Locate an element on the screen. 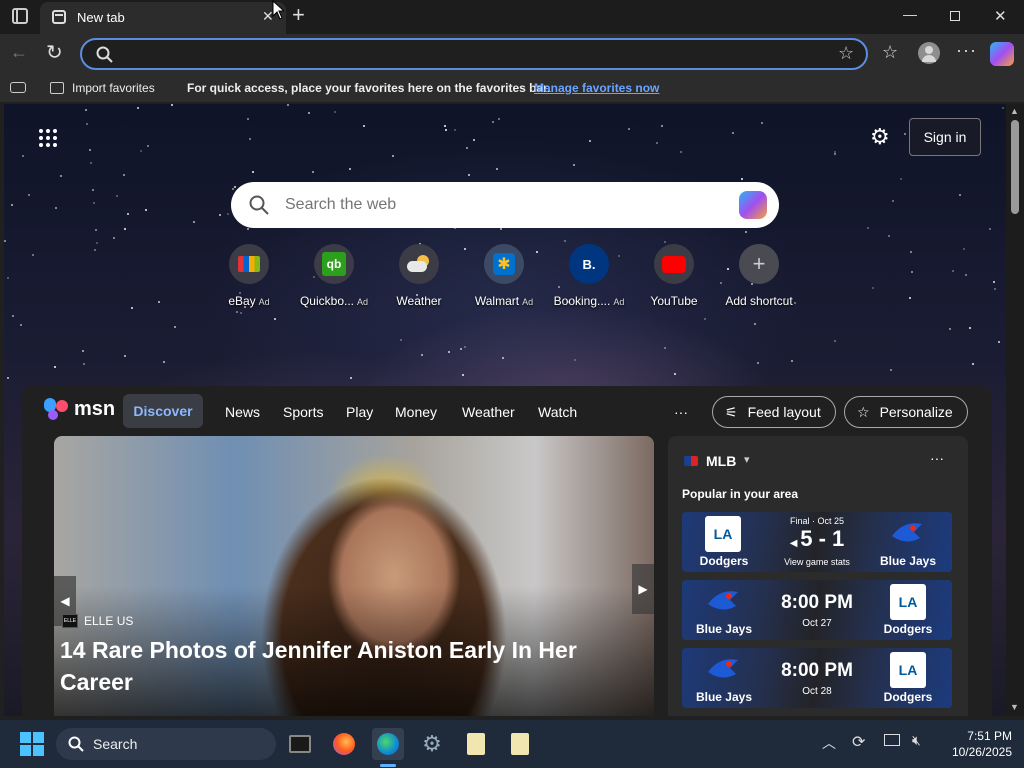 Image resolution: width=1024 pixels, height=768 pixels. new-tab-page-icon is located at coordinates (59, 17).